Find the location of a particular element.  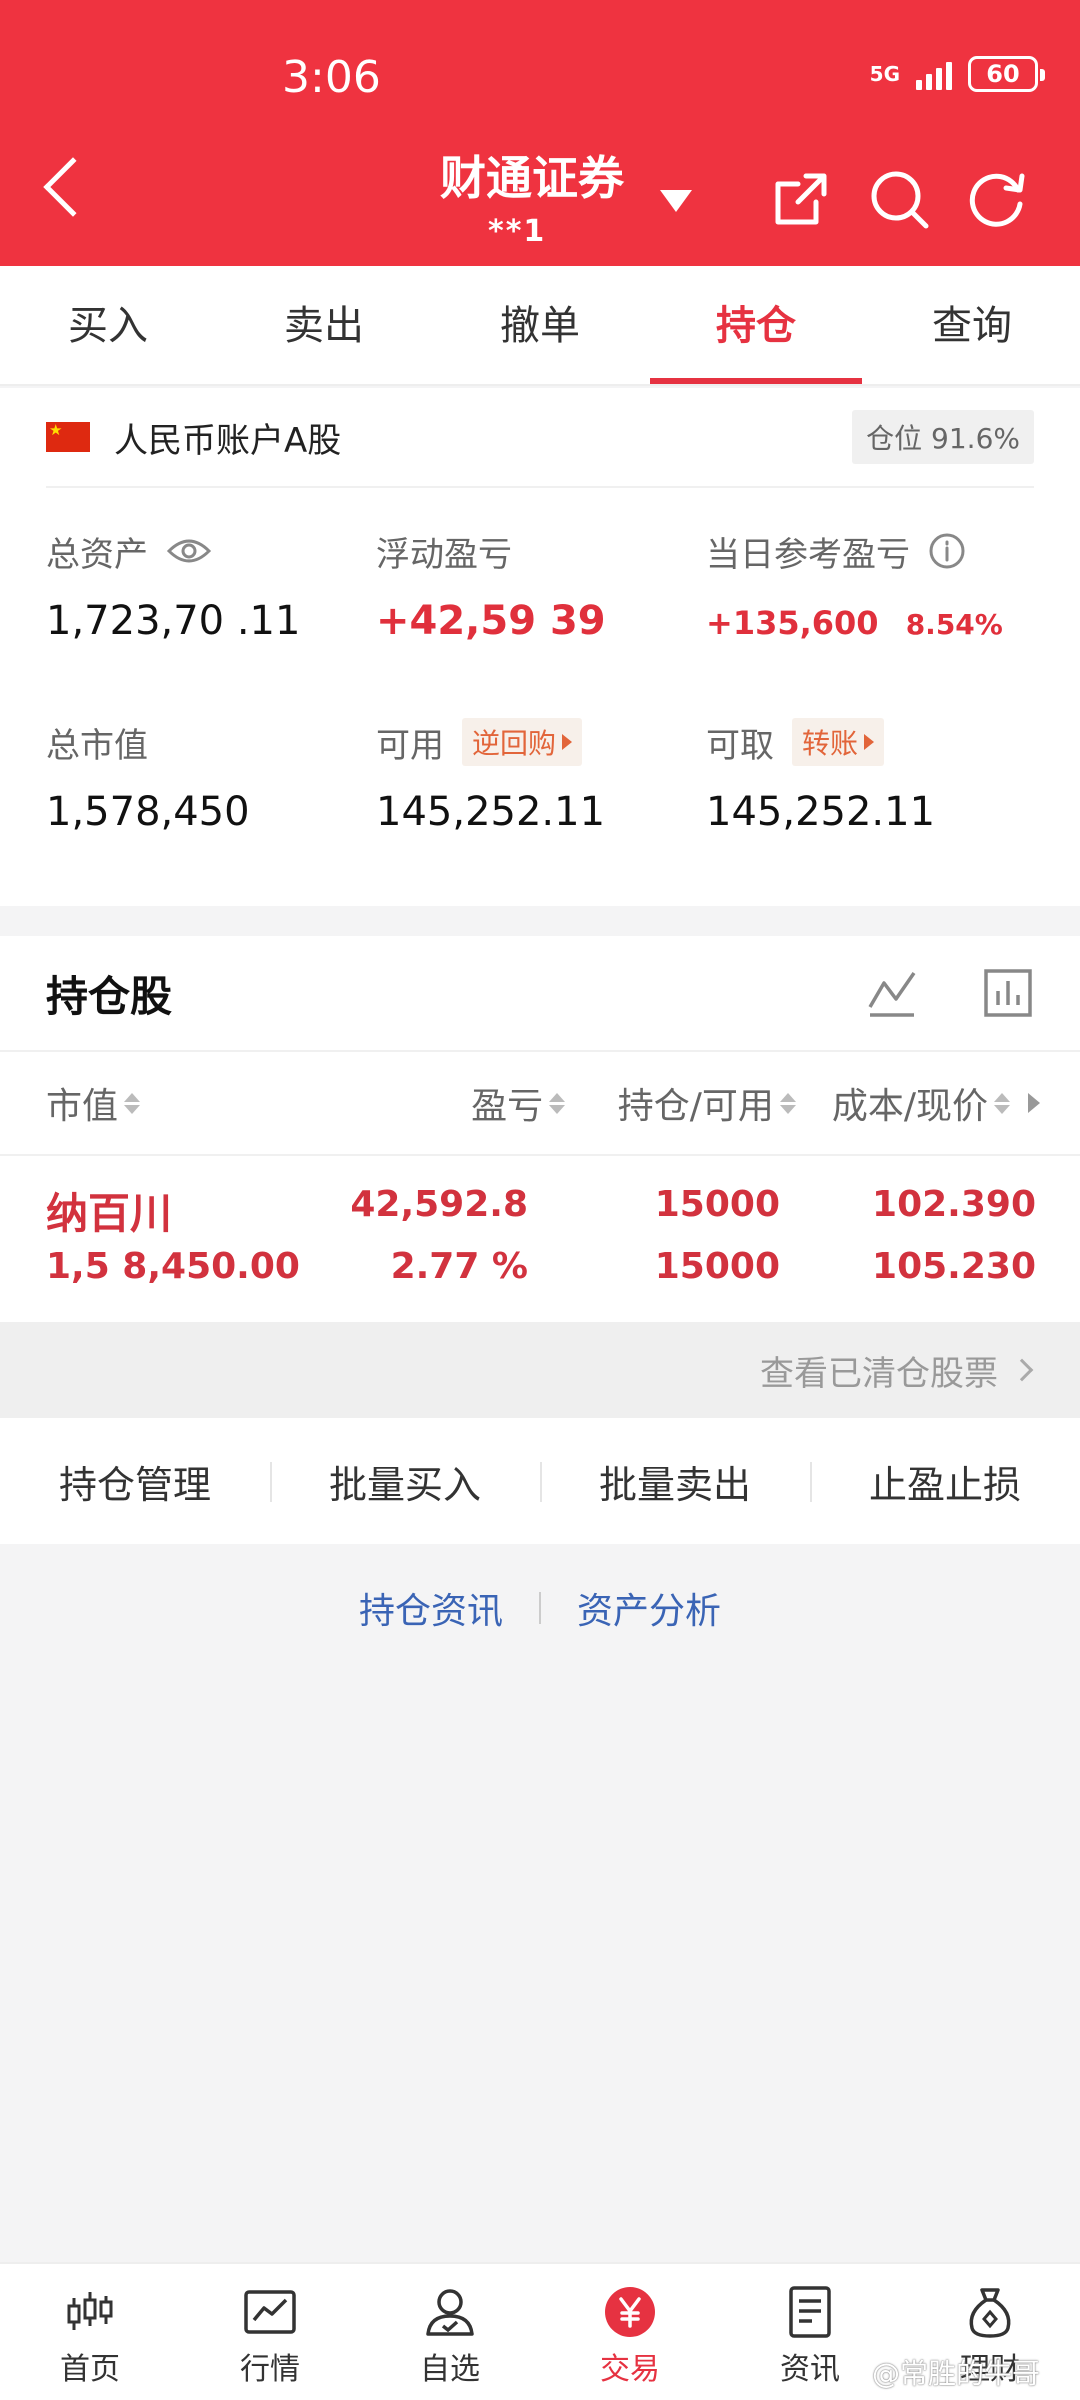

available-label: 可用 is located at coordinates (410, 745).